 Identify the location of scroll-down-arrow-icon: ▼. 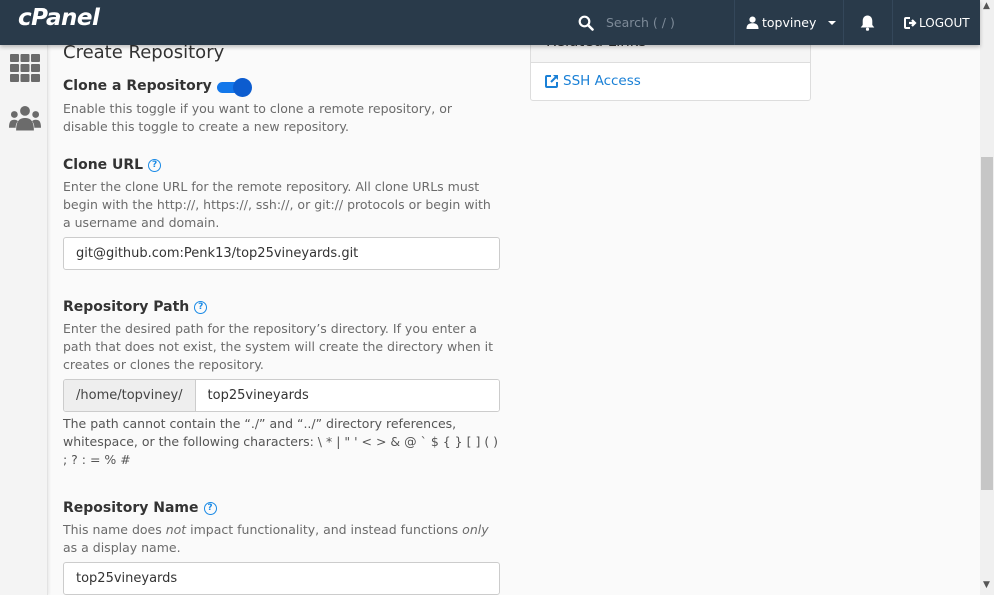
(986, 585).